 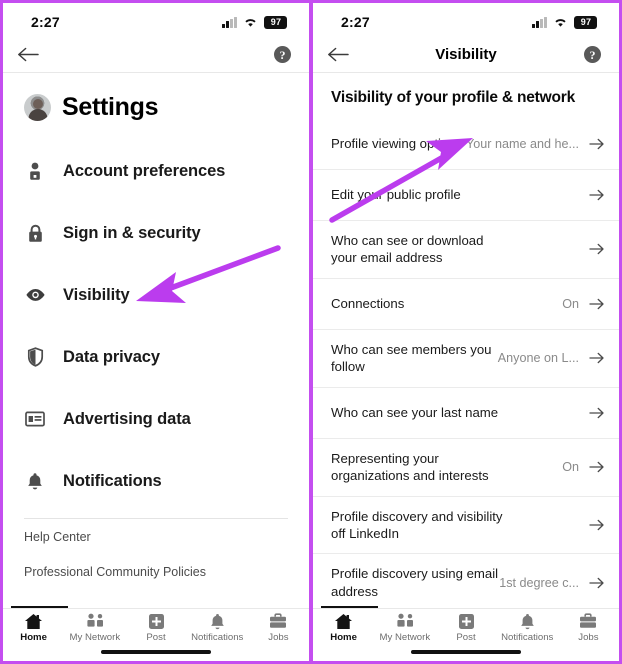 What do you see at coordinates (156, 571) in the screenshot?
I see `link-professional-community-policies: Professional Community Policies` at bounding box center [156, 571].